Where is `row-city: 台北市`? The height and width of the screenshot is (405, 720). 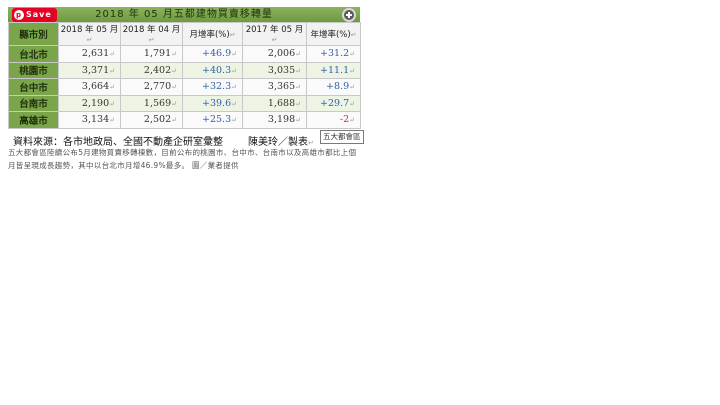 row-city: 台北市 is located at coordinates (33, 54).